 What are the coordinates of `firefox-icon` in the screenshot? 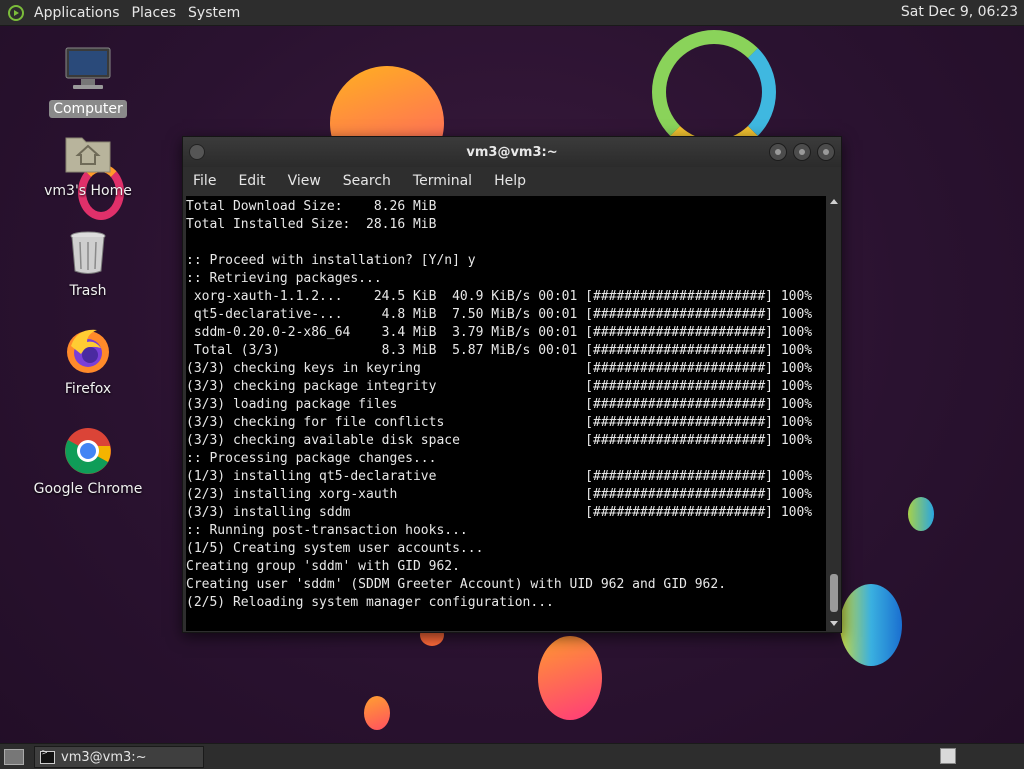 It's located at (88, 351).